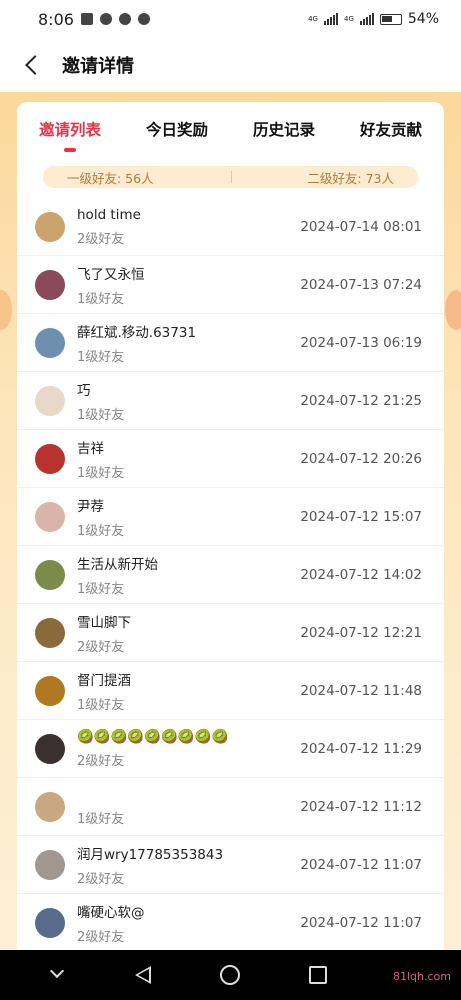 The width and height of the screenshot is (461, 1000). Describe the element at coordinates (188, 749) in the screenshot. I see `friend-info: 🥝🥝🥝🥝🥝🥝🥝🥝🥝 2级好友` at that location.